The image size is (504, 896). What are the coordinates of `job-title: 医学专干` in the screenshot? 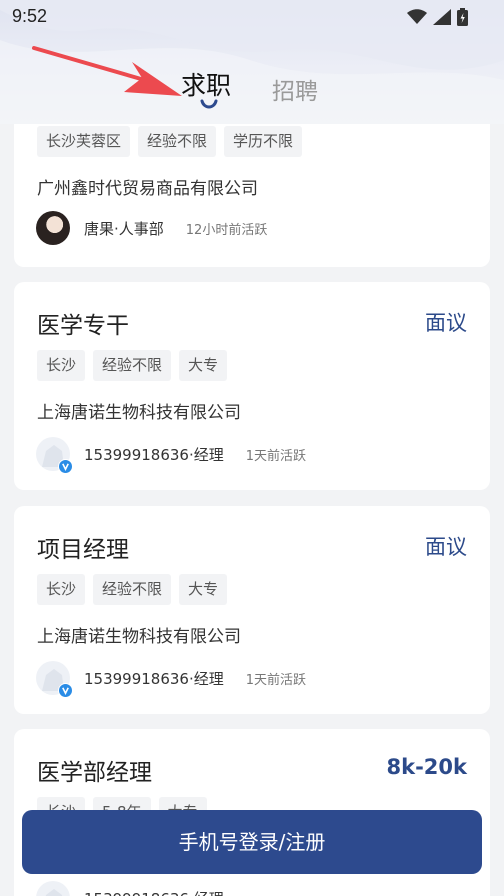 It's located at (83, 326).